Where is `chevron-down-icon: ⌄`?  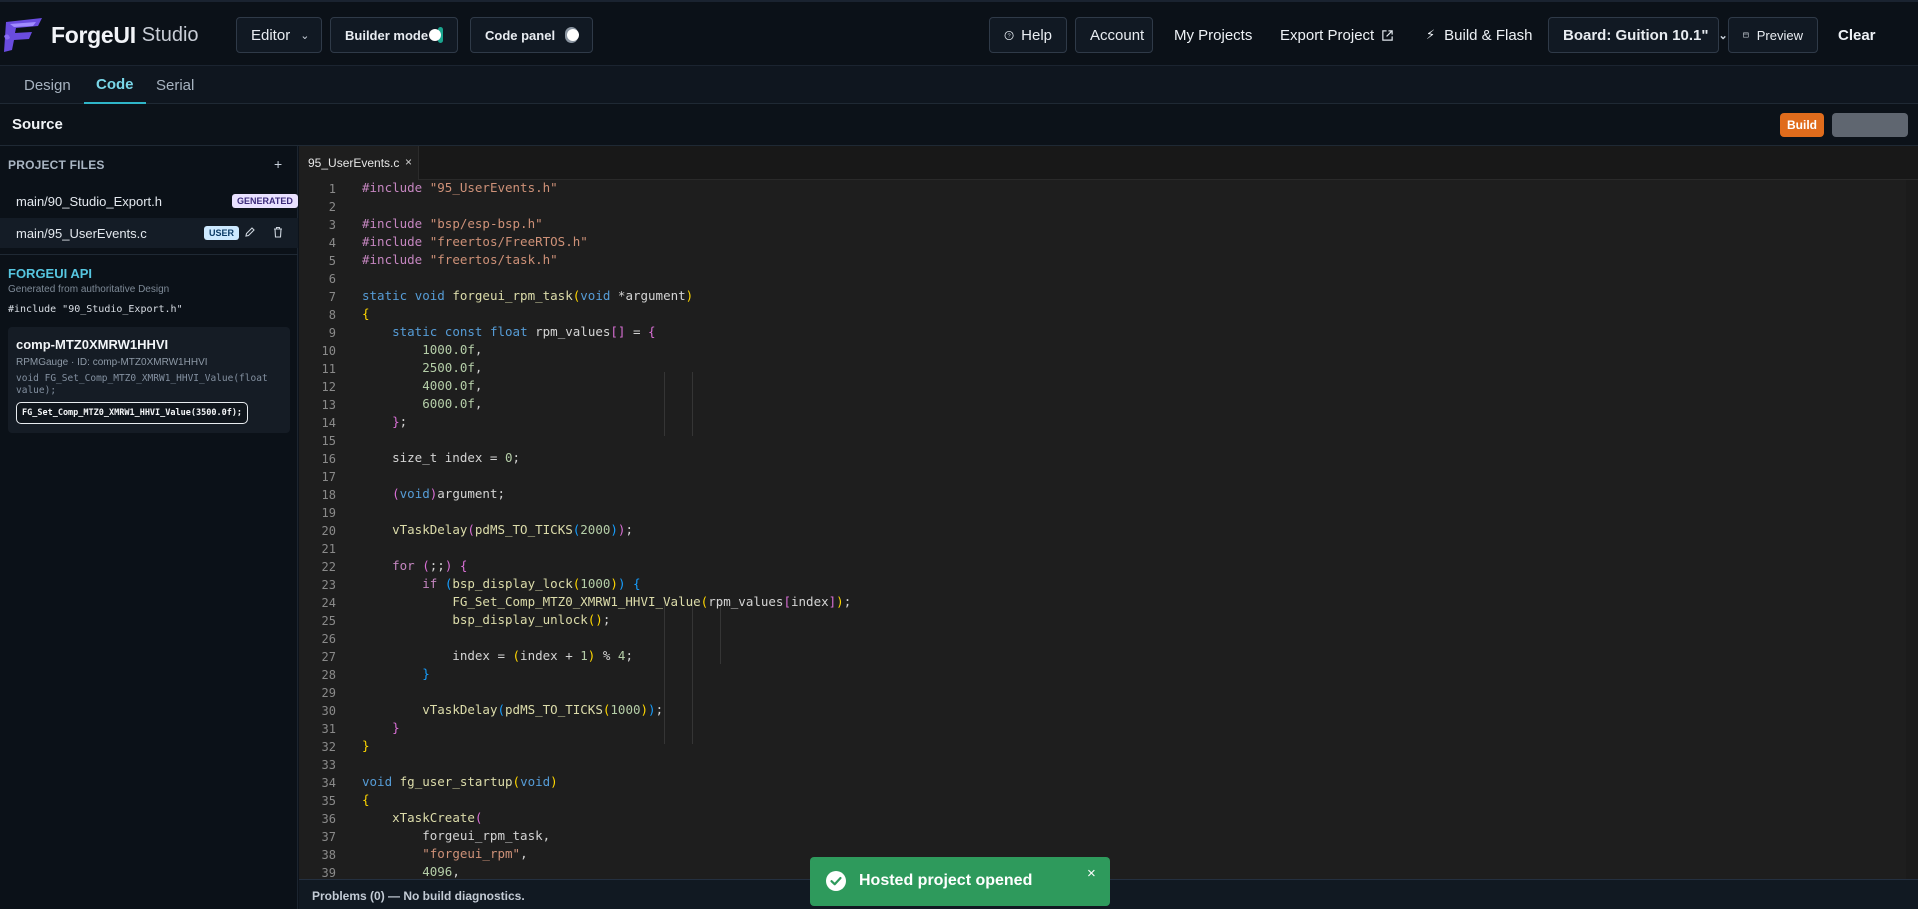 chevron-down-icon: ⌄ is located at coordinates (1723, 35).